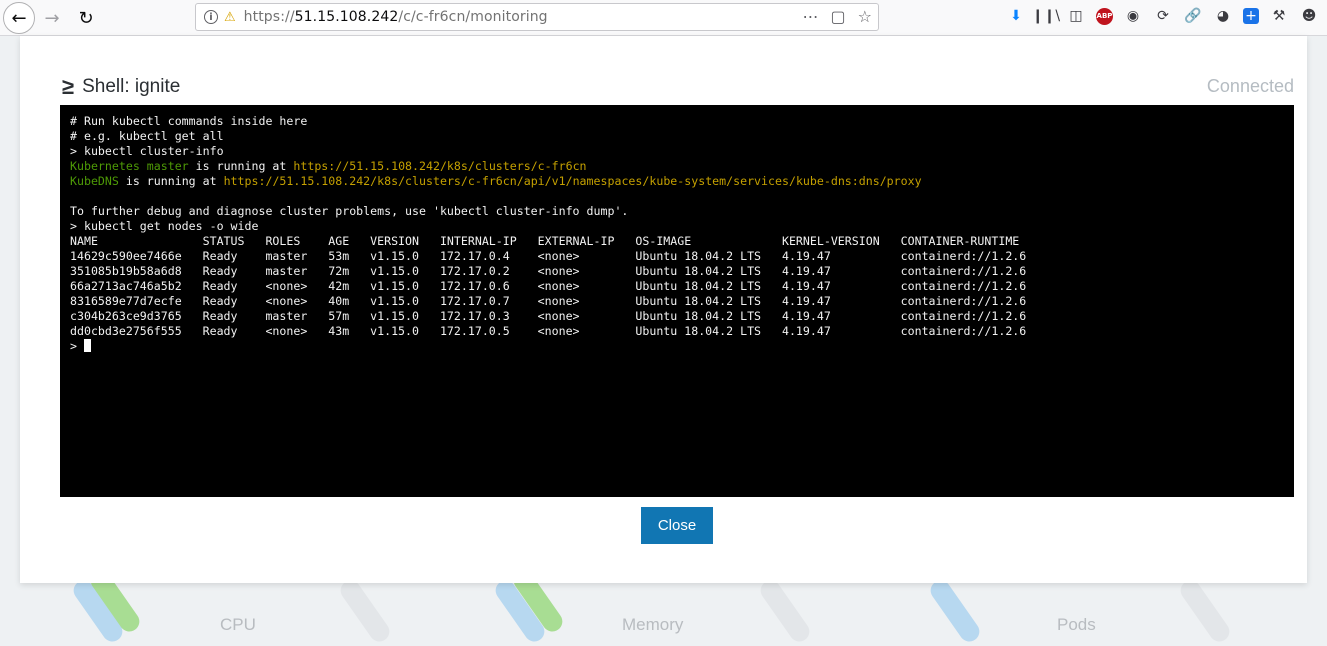 Image resolution: width=1327 pixels, height=646 pixels. What do you see at coordinates (653, 624) in the screenshot?
I see `memory-gauge-label: Memory` at bounding box center [653, 624].